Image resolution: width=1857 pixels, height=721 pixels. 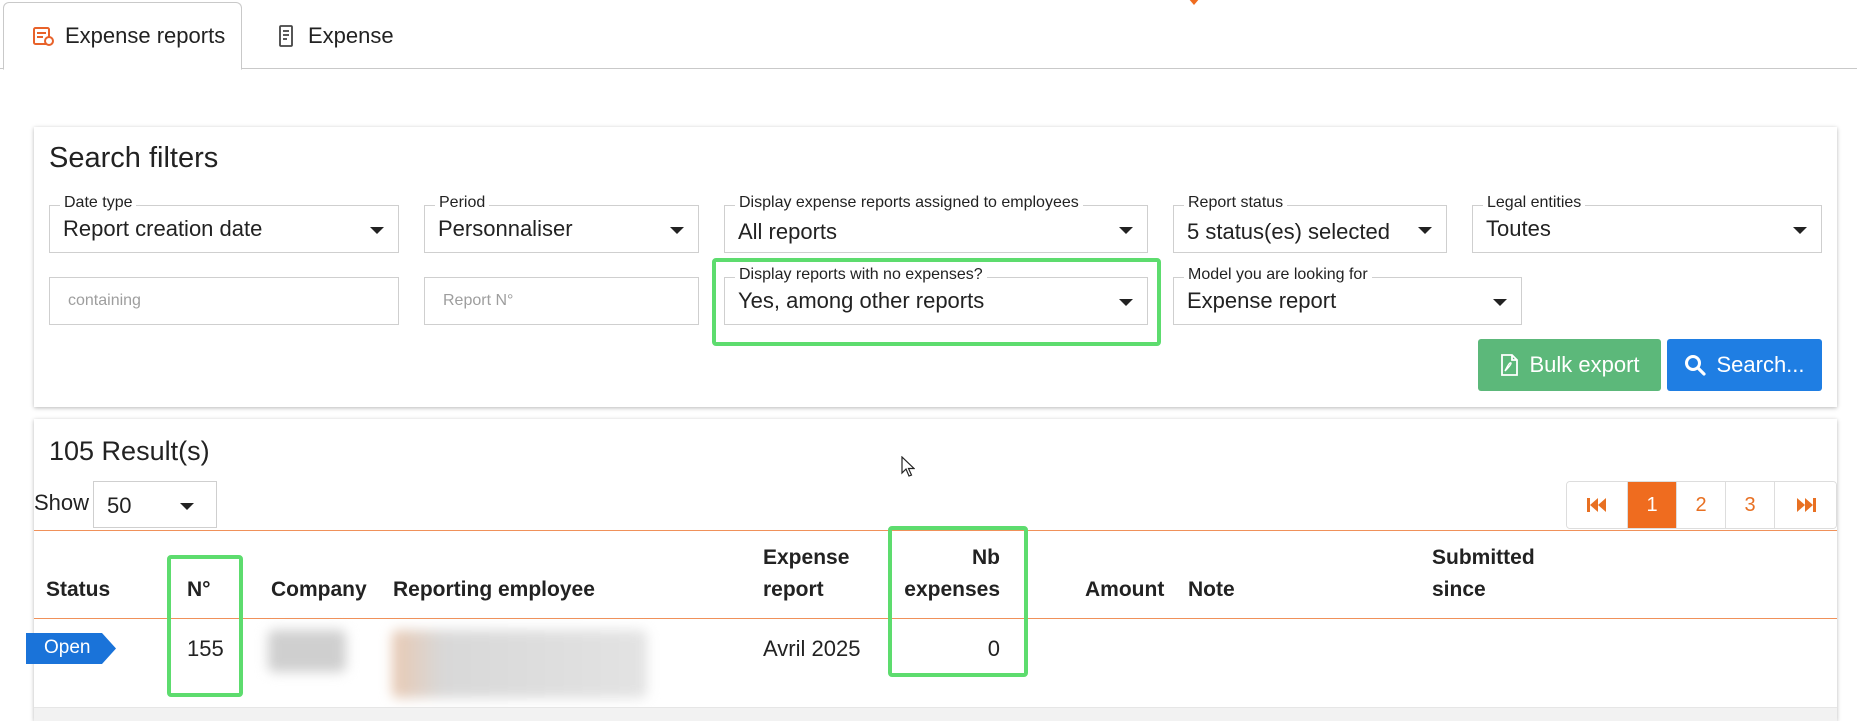 I want to click on header-line: Nb, so click(x=986, y=557).